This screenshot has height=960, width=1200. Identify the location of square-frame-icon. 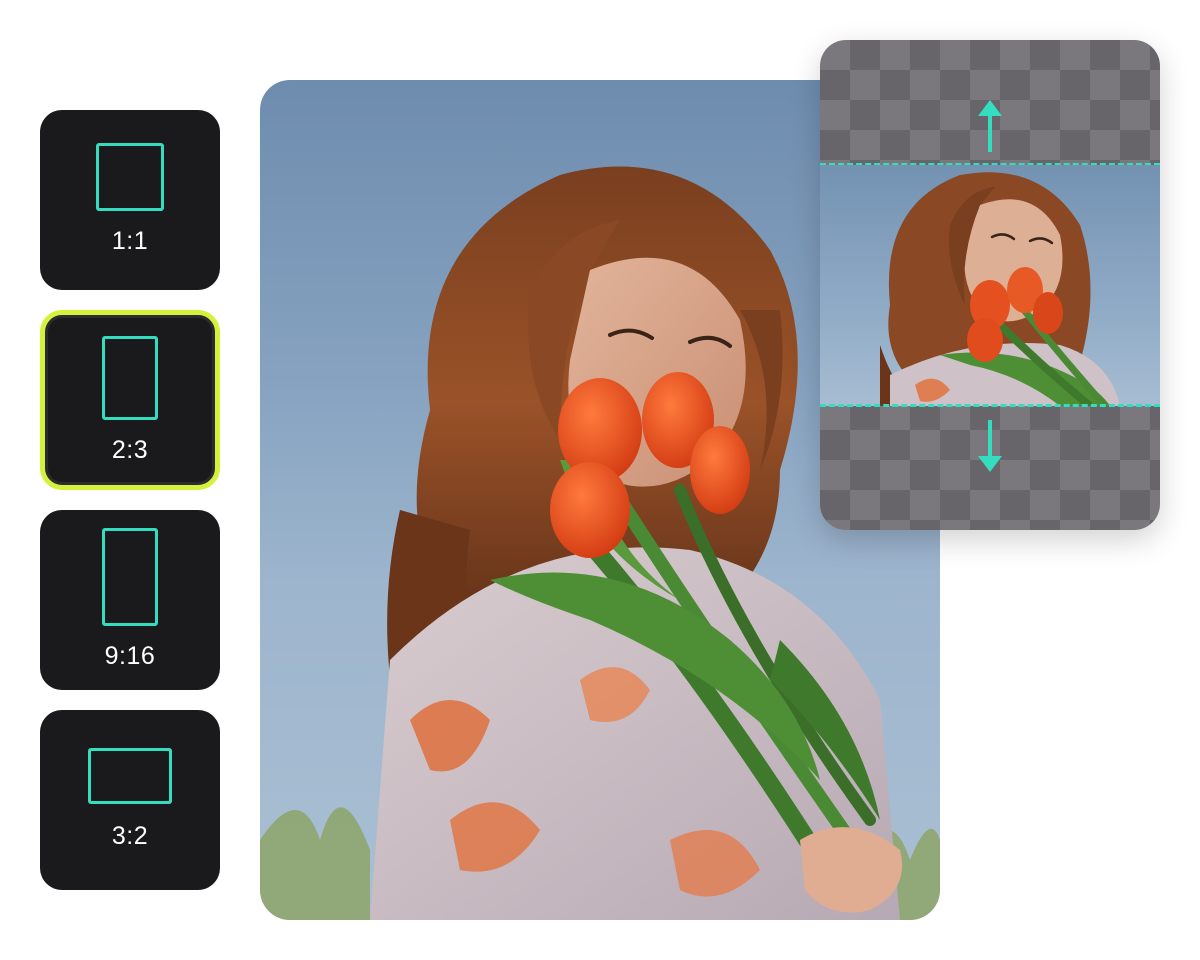
(130, 177).